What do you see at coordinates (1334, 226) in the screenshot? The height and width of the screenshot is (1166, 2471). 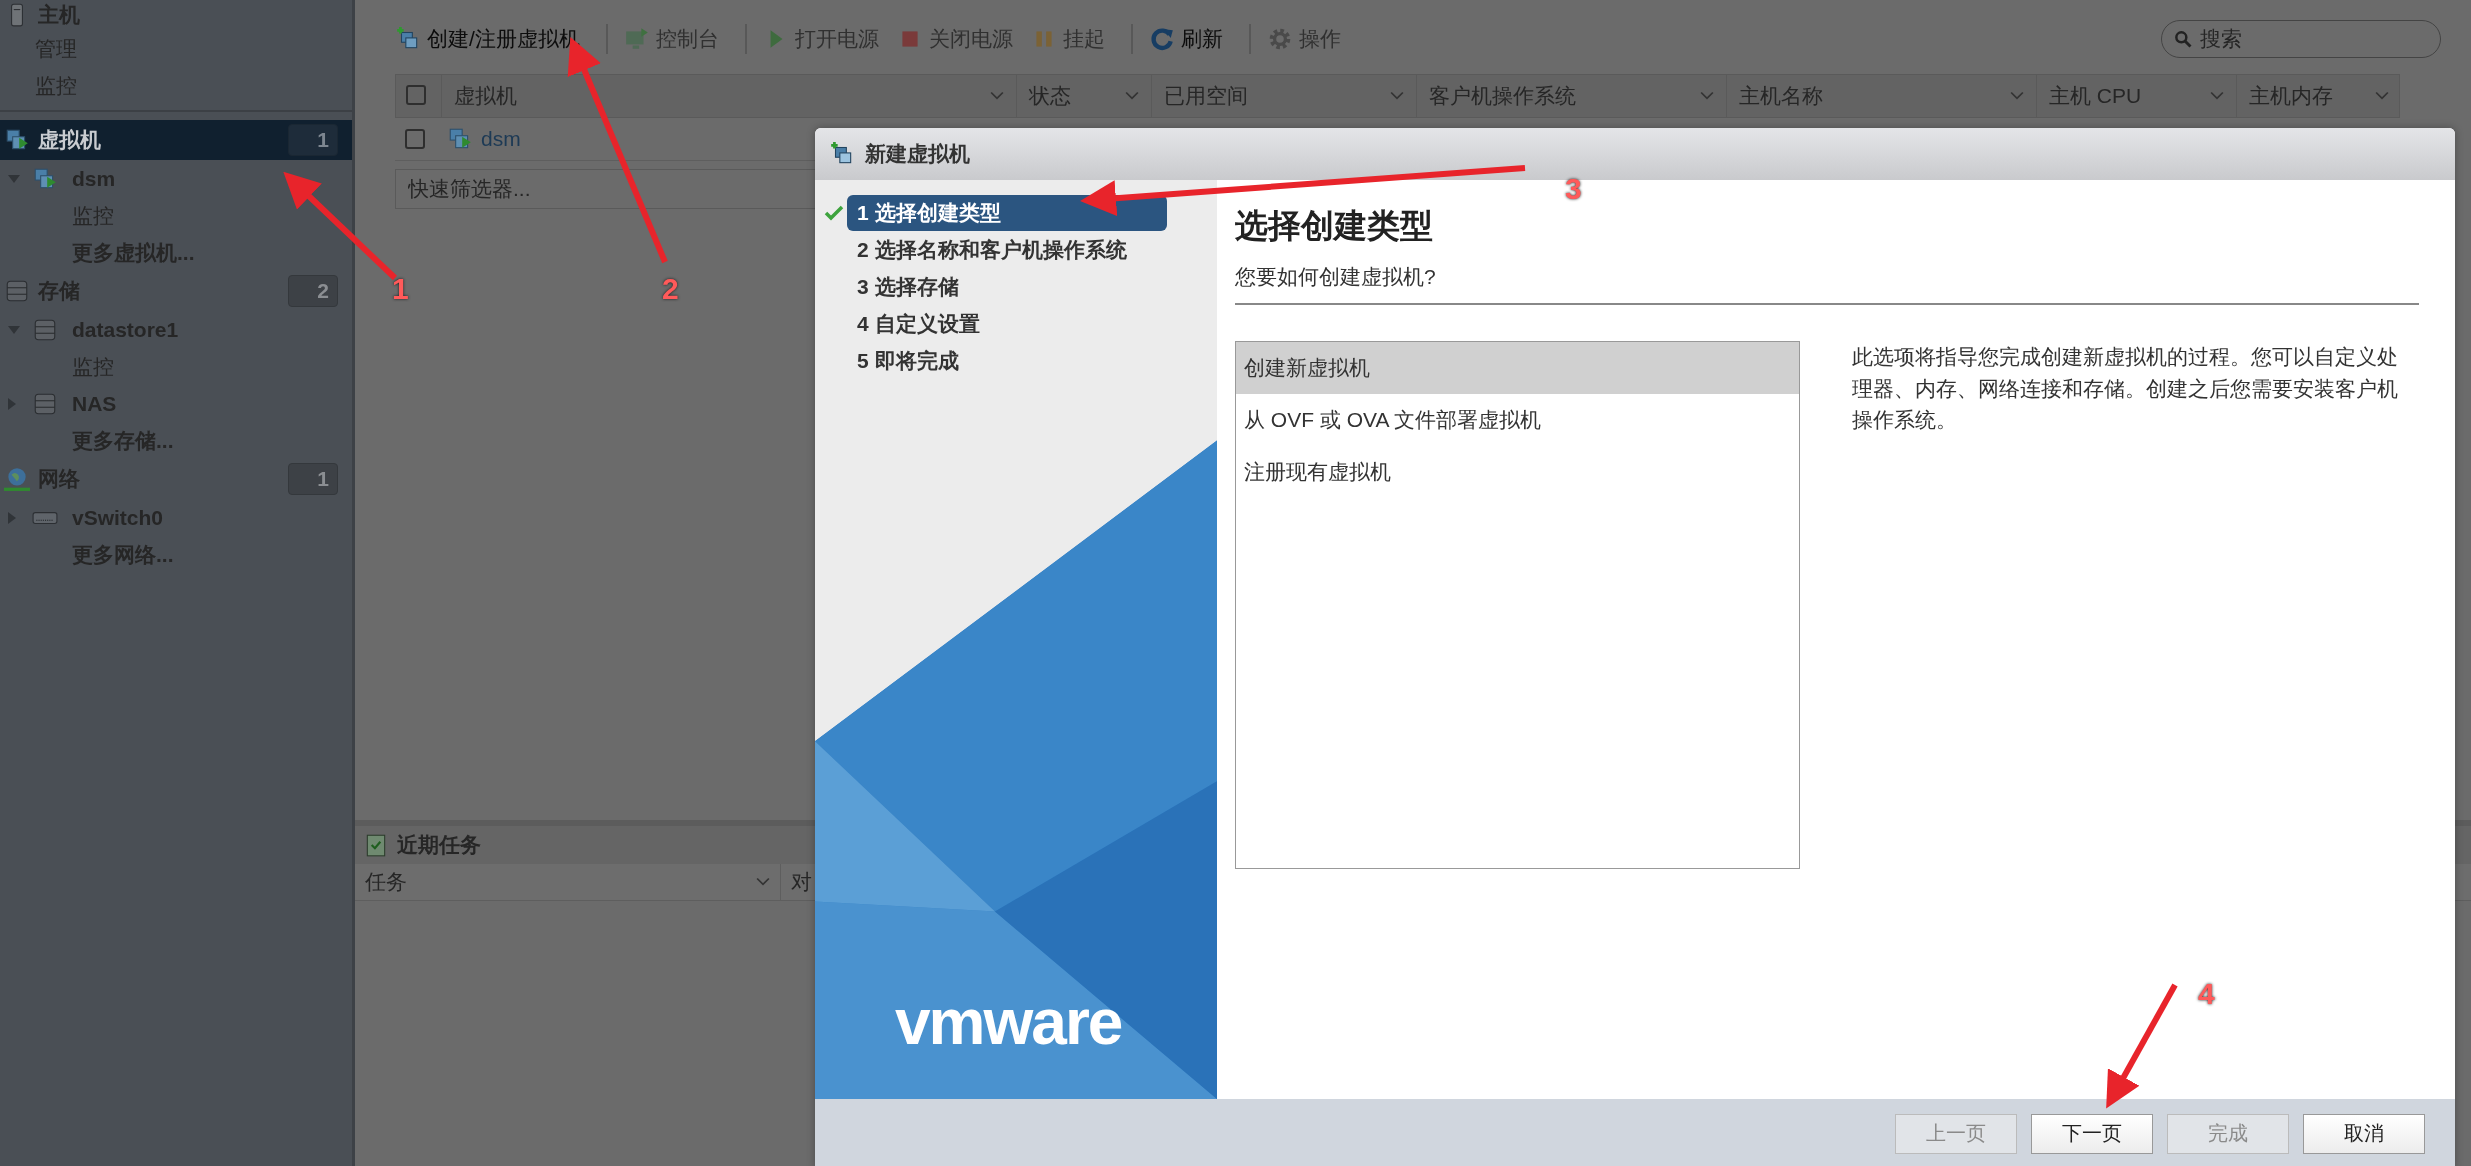 I see `page-heading: 选择创建类型` at bounding box center [1334, 226].